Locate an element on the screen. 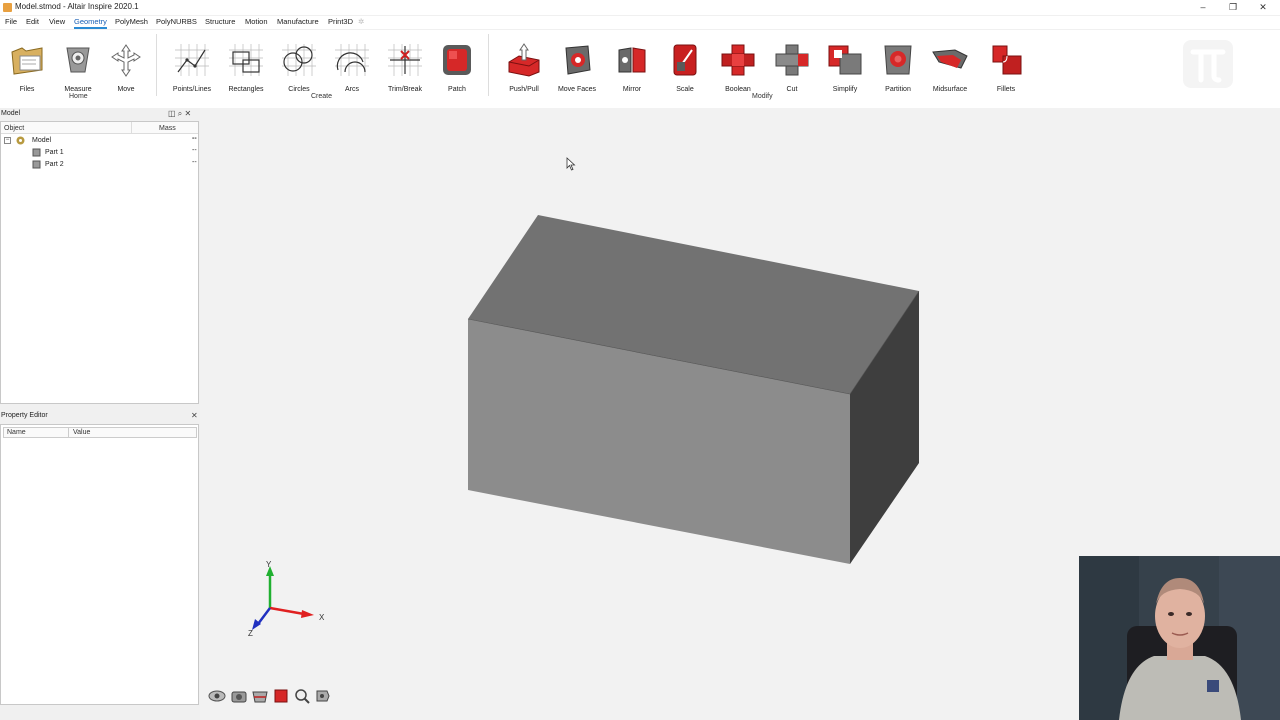 The width and height of the screenshot is (1280, 720). move-faces-button: Move Faces is located at coordinates (577, 68).